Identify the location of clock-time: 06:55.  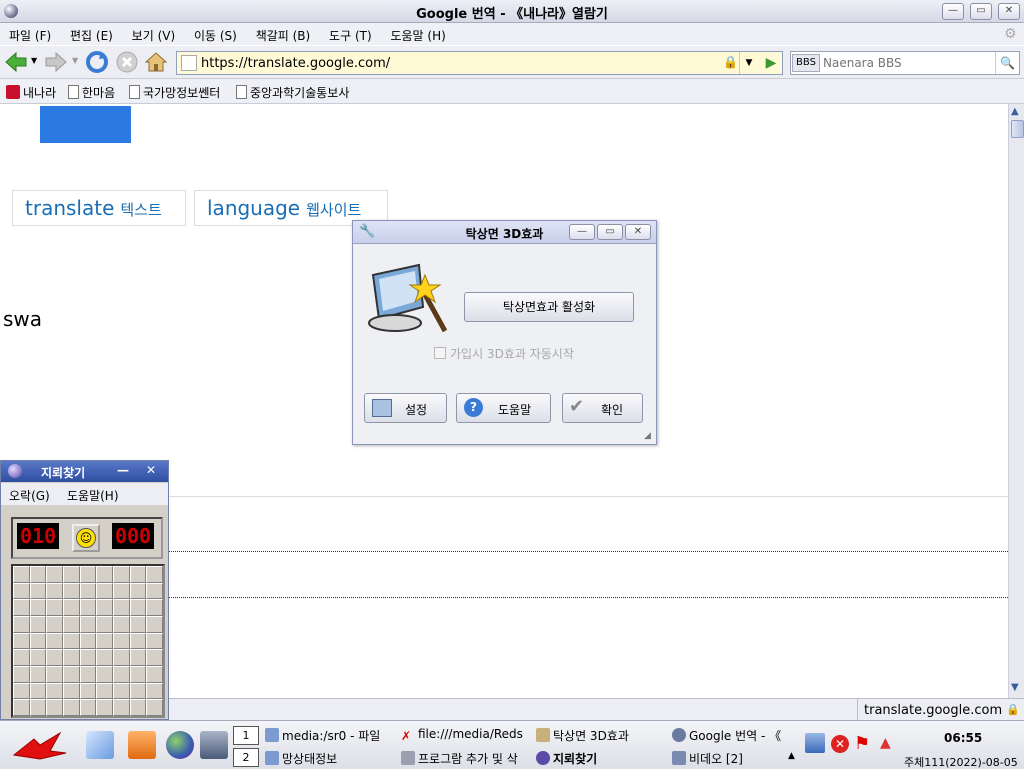
(963, 738).